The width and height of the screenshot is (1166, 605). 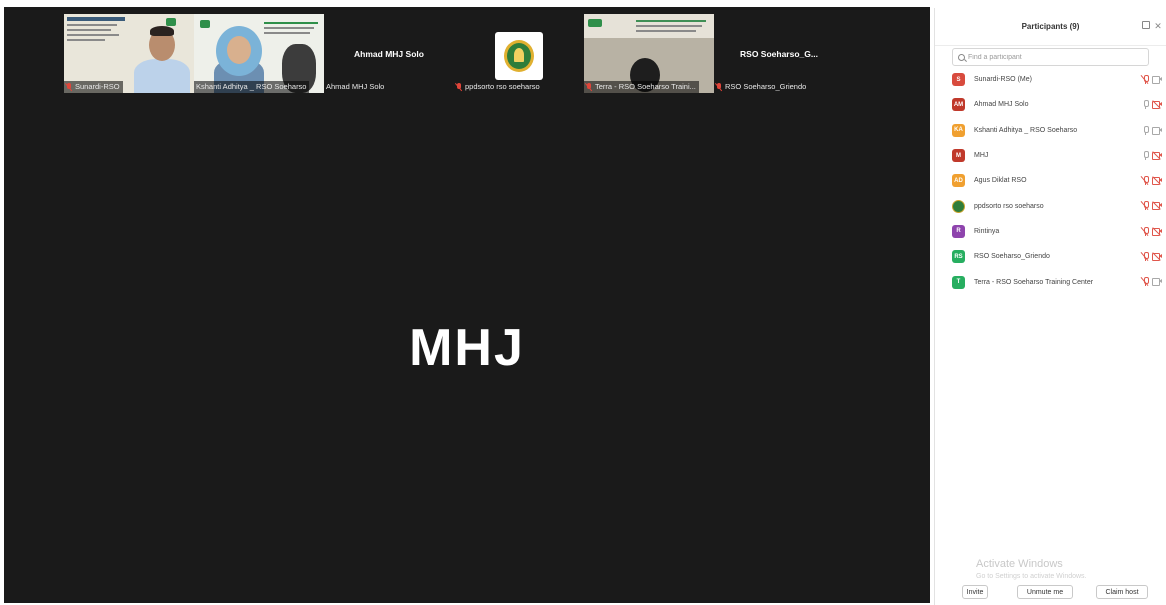 I want to click on participant-search, so click(x=1050, y=57).